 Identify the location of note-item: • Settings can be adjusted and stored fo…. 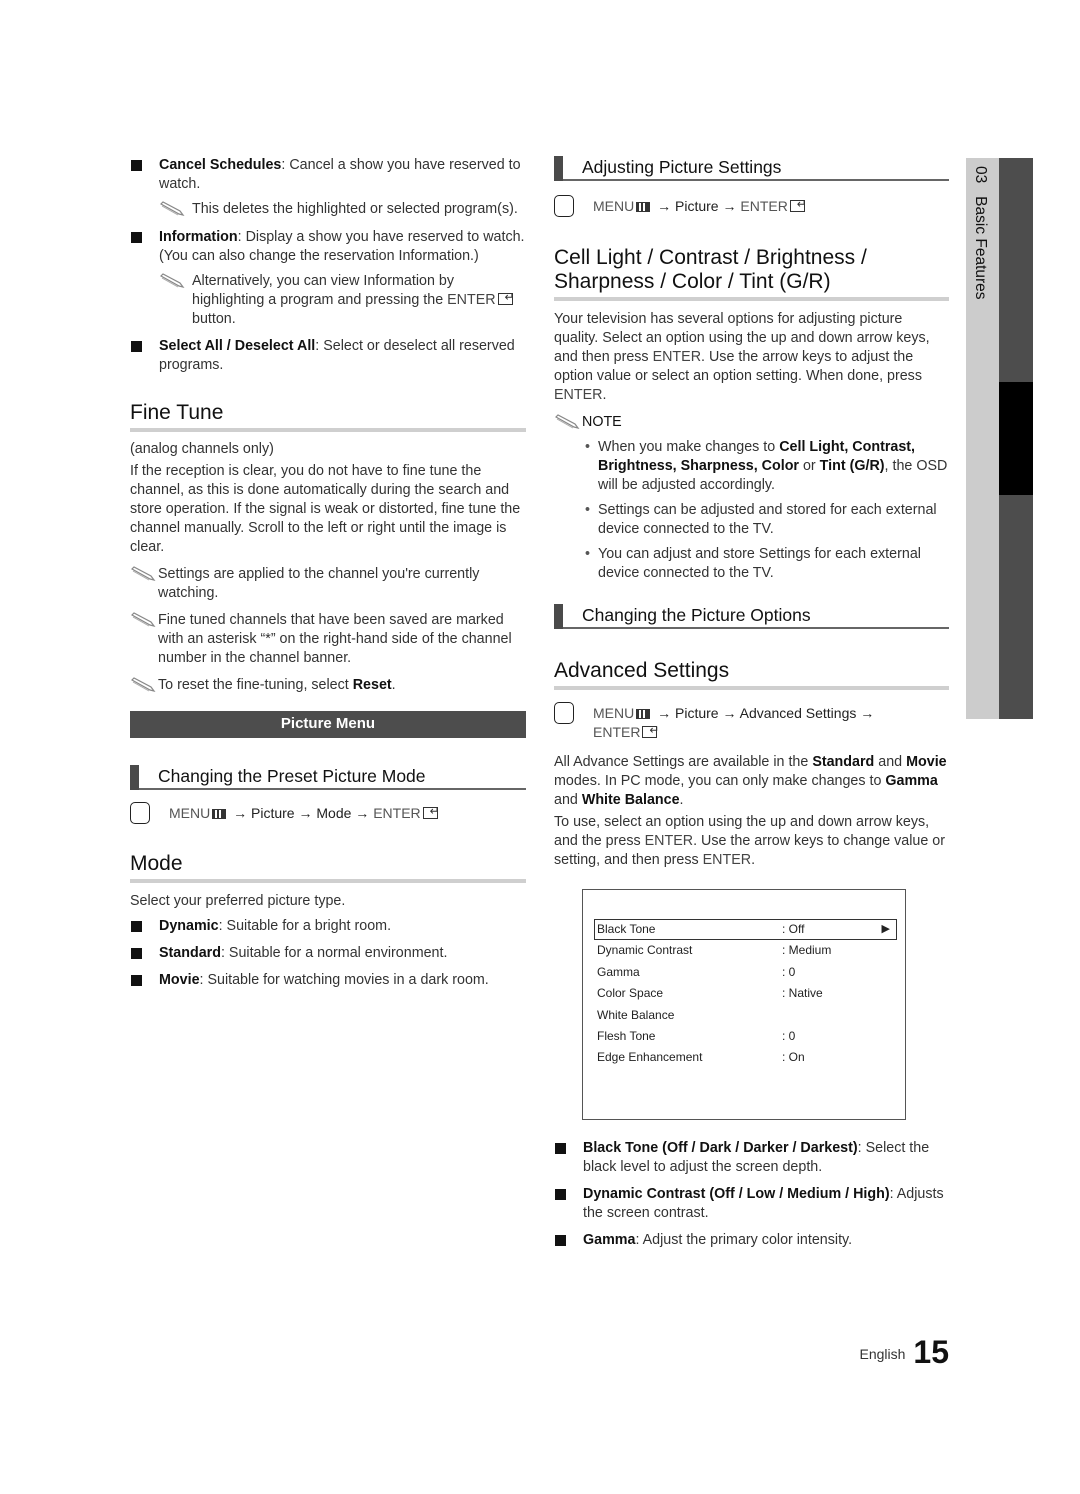
(761, 519).